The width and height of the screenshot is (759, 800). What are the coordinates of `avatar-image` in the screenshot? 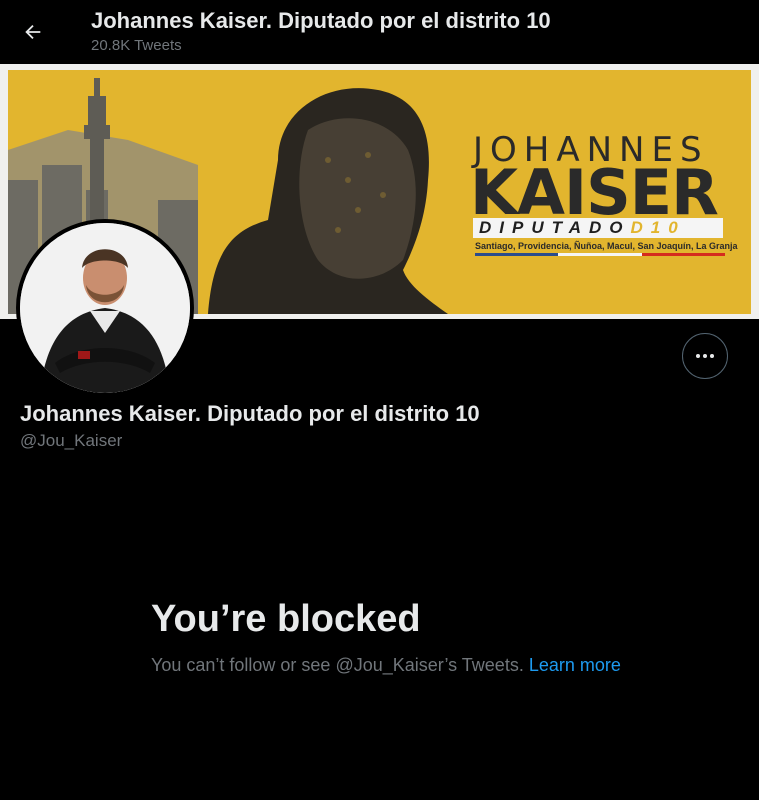 It's located at (105, 308).